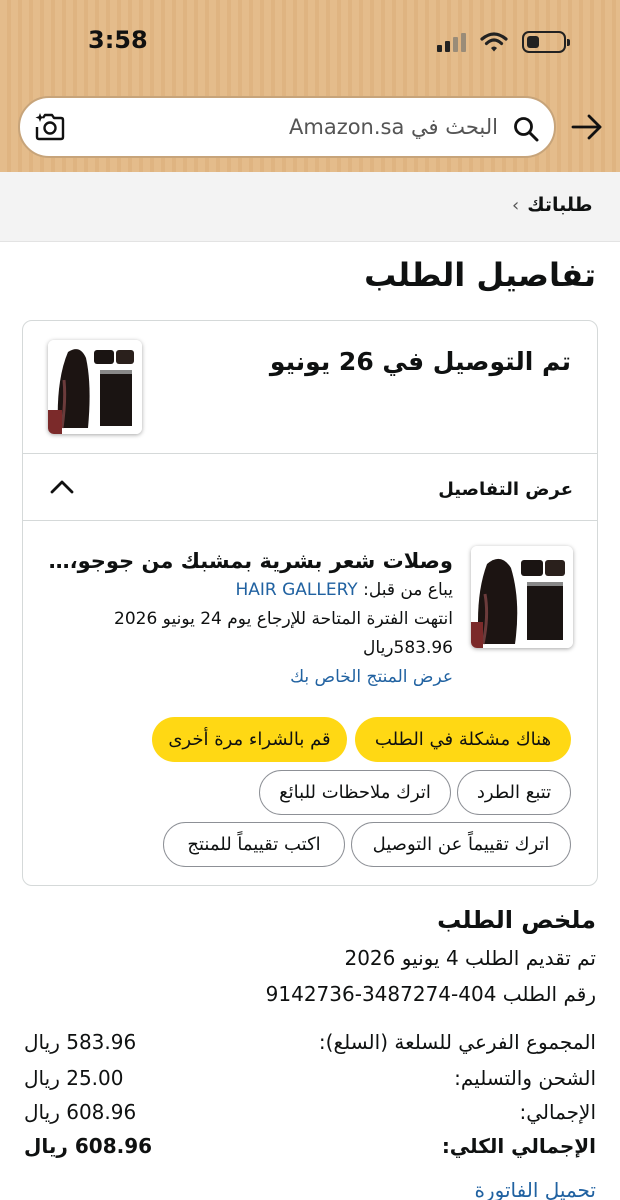 Image resolution: width=620 pixels, height=1200 pixels. What do you see at coordinates (254, 844) in the screenshot?
I see `product-review-button: اكتب تقييماً للمنتج` at bounding box center [254, 844].